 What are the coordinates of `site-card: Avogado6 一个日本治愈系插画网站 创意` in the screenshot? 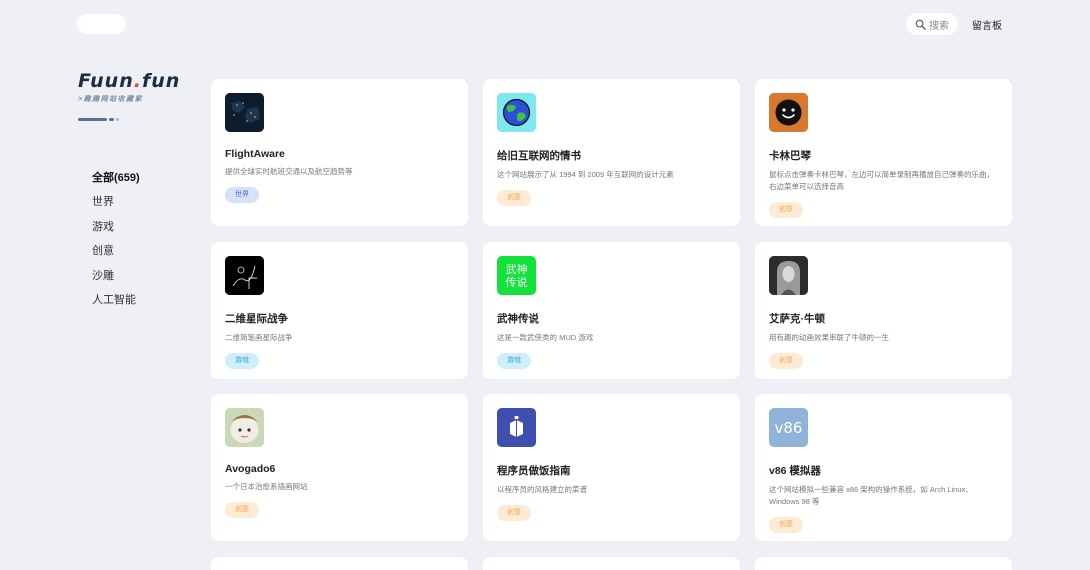 It's located at (339, 467).